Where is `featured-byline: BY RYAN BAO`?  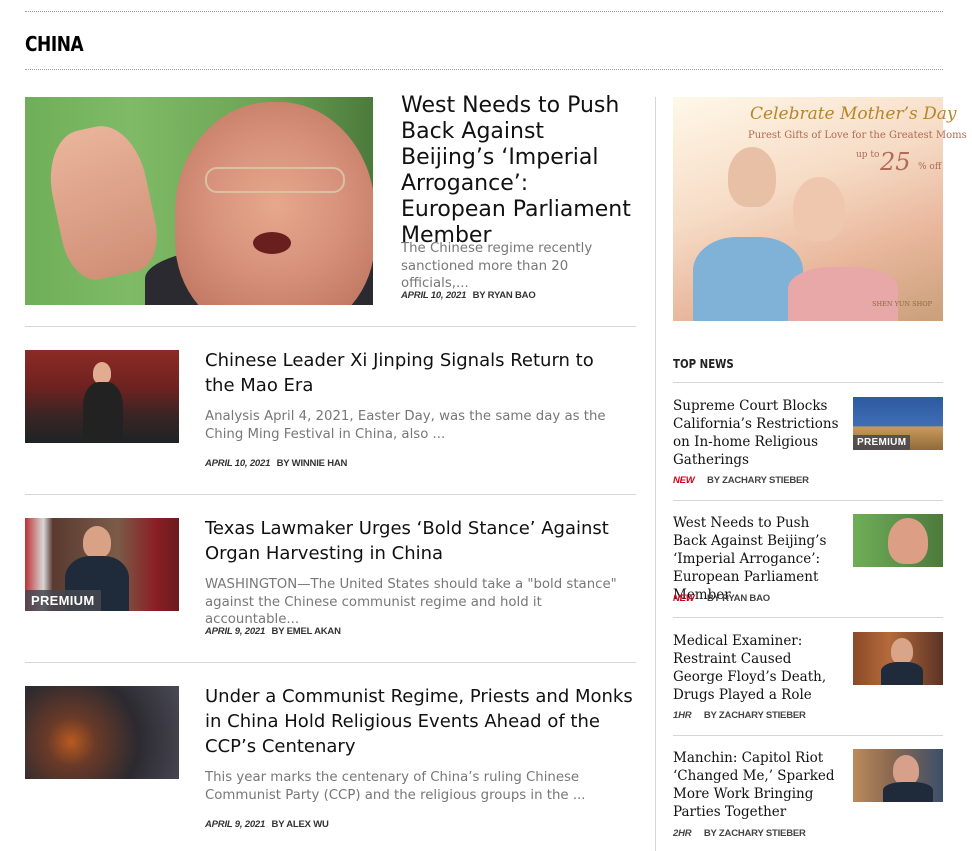 featured-byline: BY RYAN BAO is located at coordinates (504, 295).